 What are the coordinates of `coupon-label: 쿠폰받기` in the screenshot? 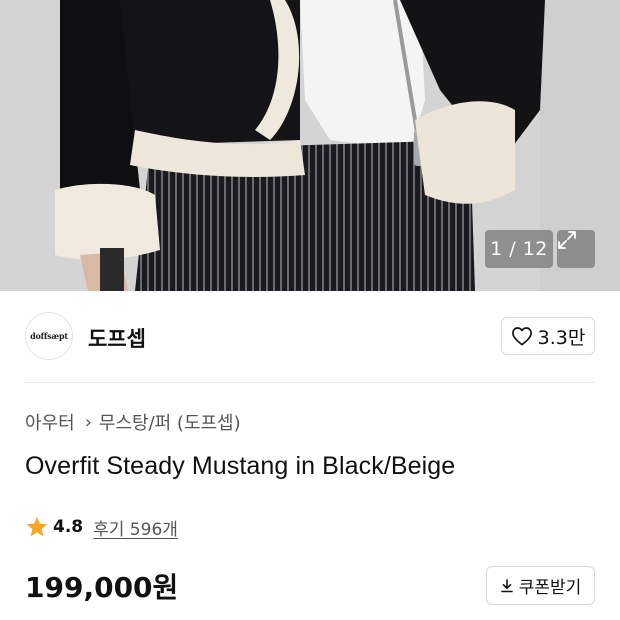 It's located at (550, 588).